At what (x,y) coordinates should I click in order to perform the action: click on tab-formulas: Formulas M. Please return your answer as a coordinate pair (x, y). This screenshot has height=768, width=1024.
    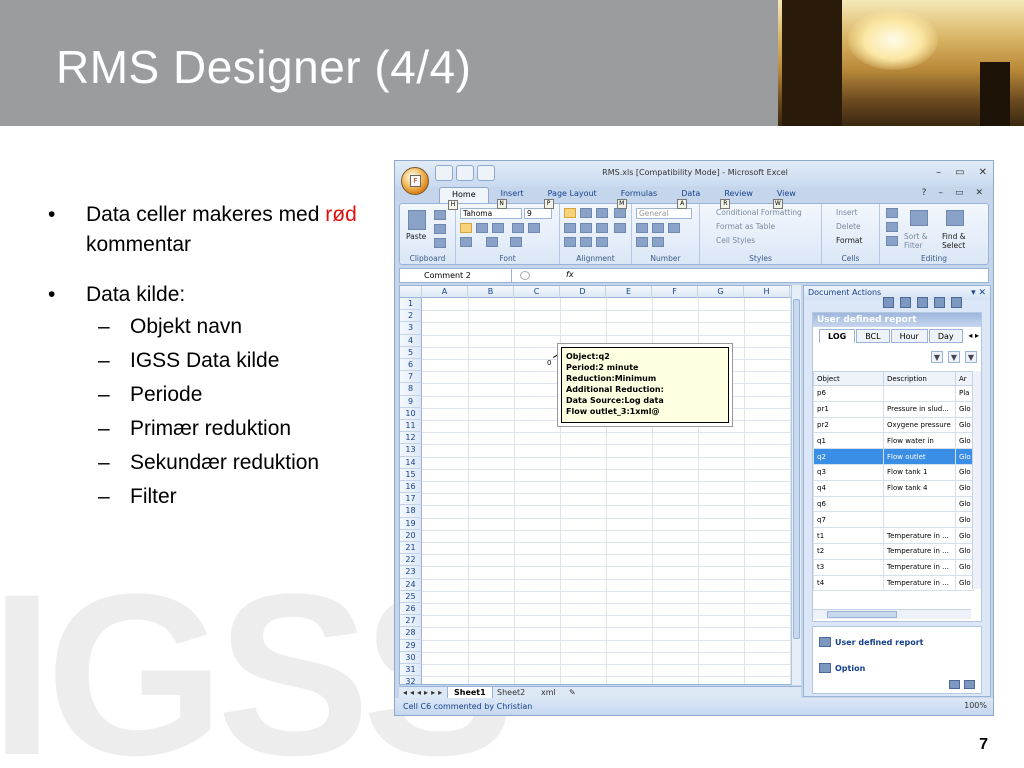
    Looking at the image, I should click on (639, 198).